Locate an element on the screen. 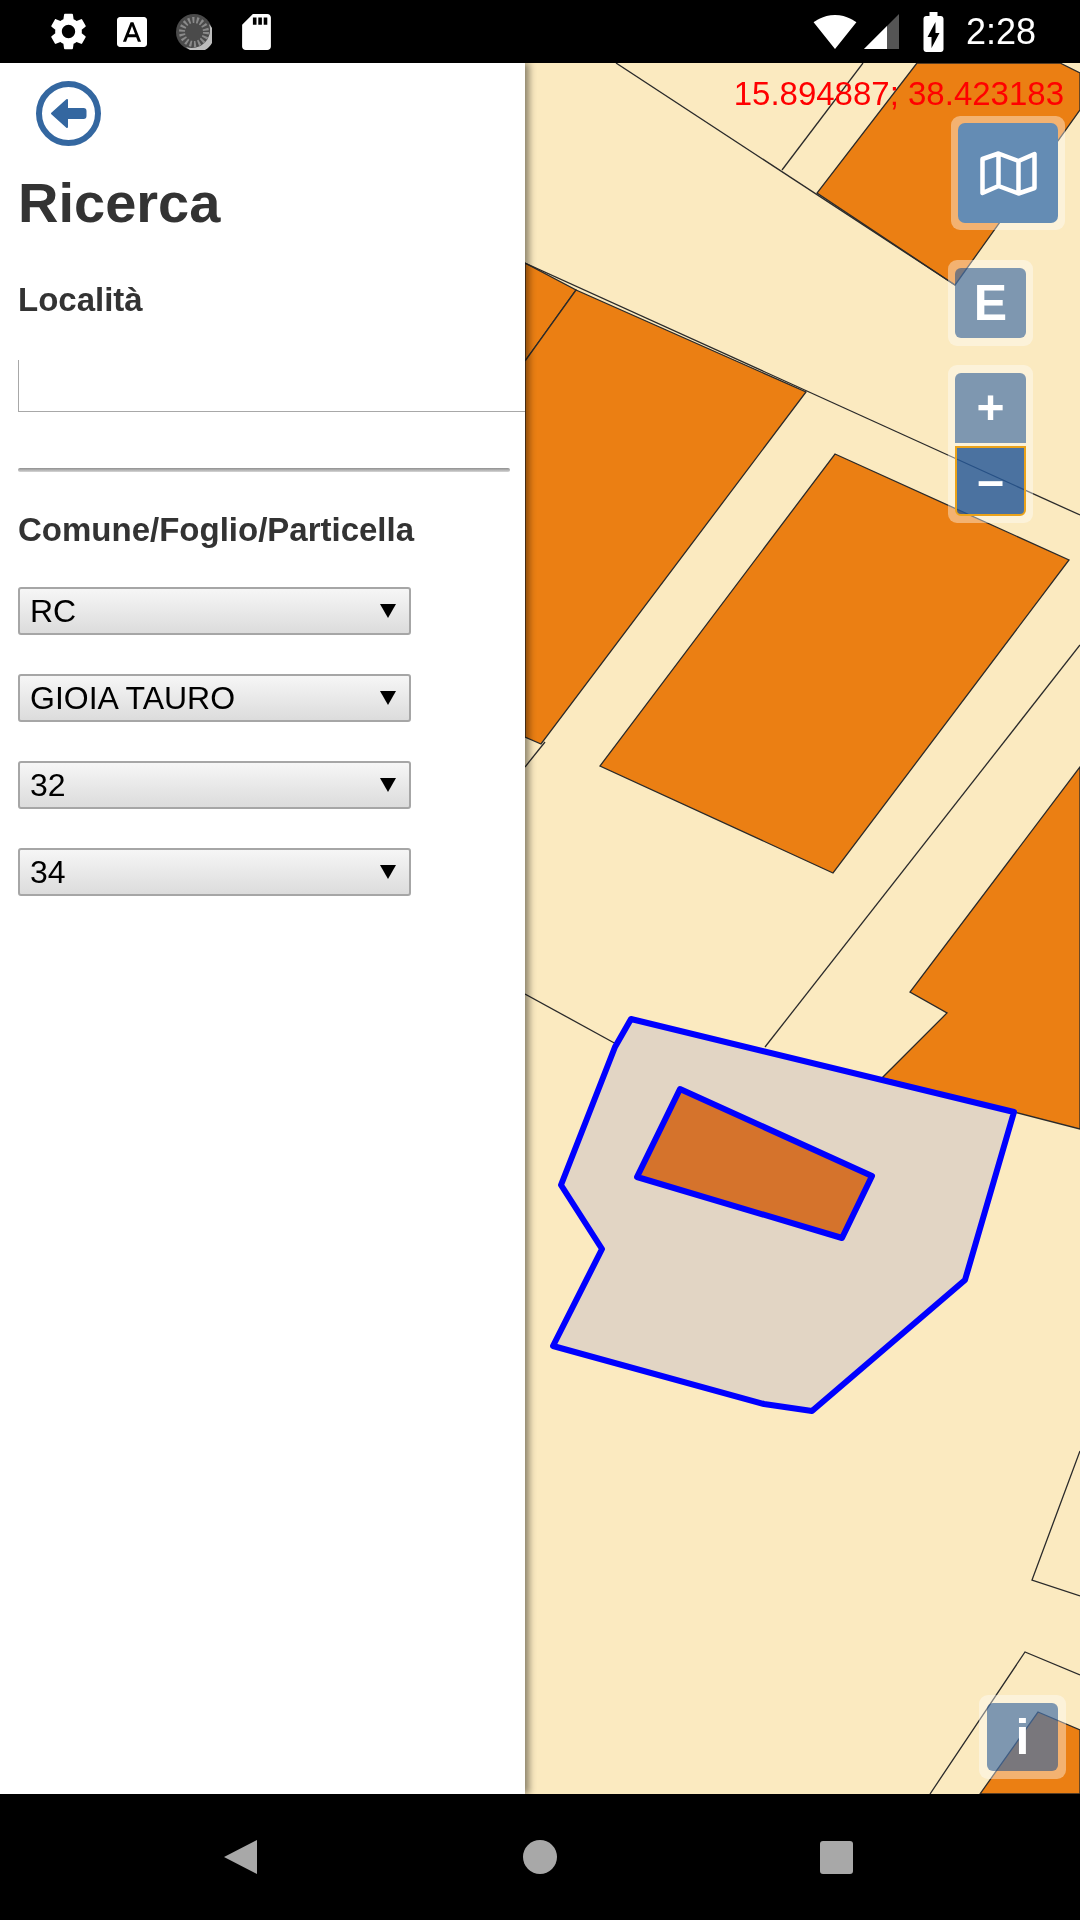 This screenshot has width=1080, height=1920. dropdown: 34 is located at coordinates (214, 872).